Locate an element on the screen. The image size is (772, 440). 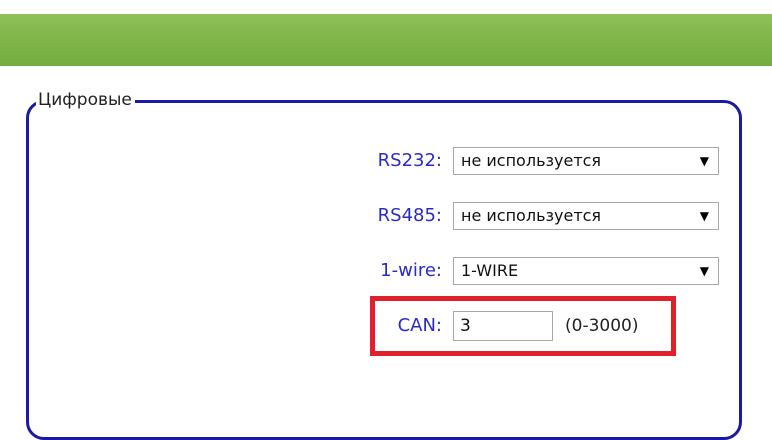
rs485-select: не используется ▼ is located at coordinates (586, 216).